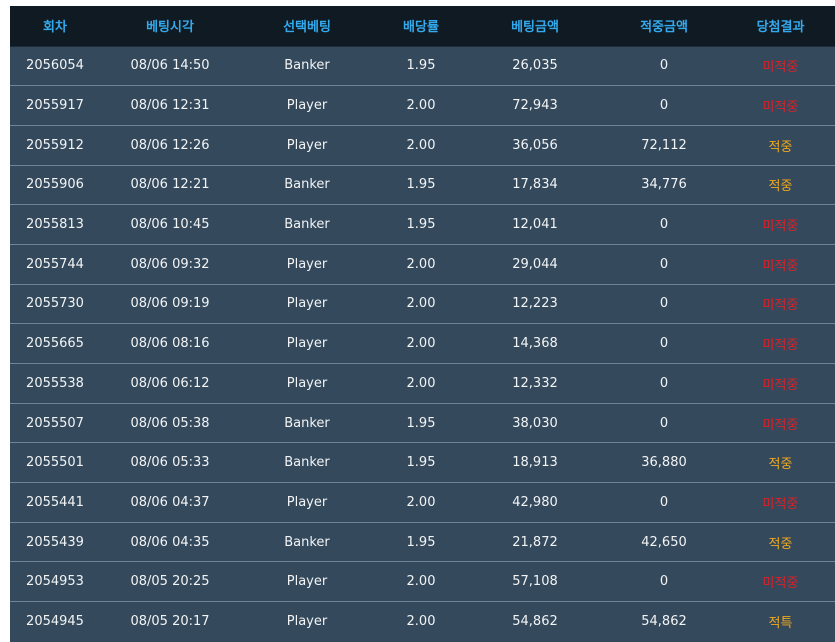  Describe the element at coordinates (55, 423) in the screenshot. I see `cell-round: 2055507` at that location.